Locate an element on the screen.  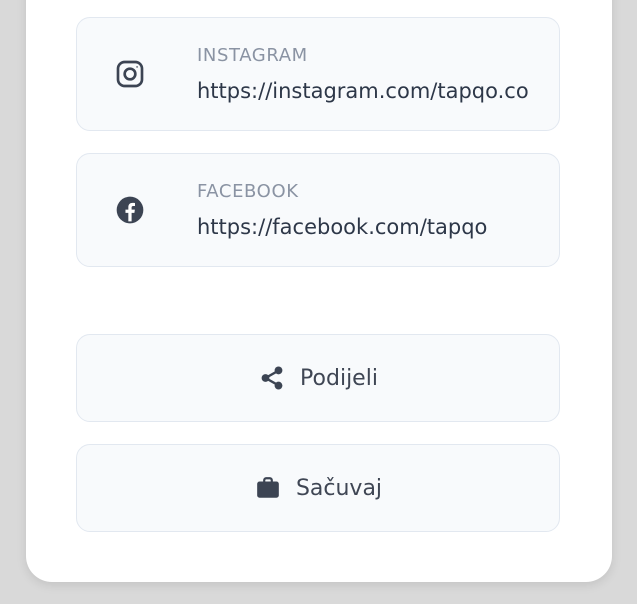
facebook-url: https://facebook.com/tapqo is located at coordinates (342, 227).